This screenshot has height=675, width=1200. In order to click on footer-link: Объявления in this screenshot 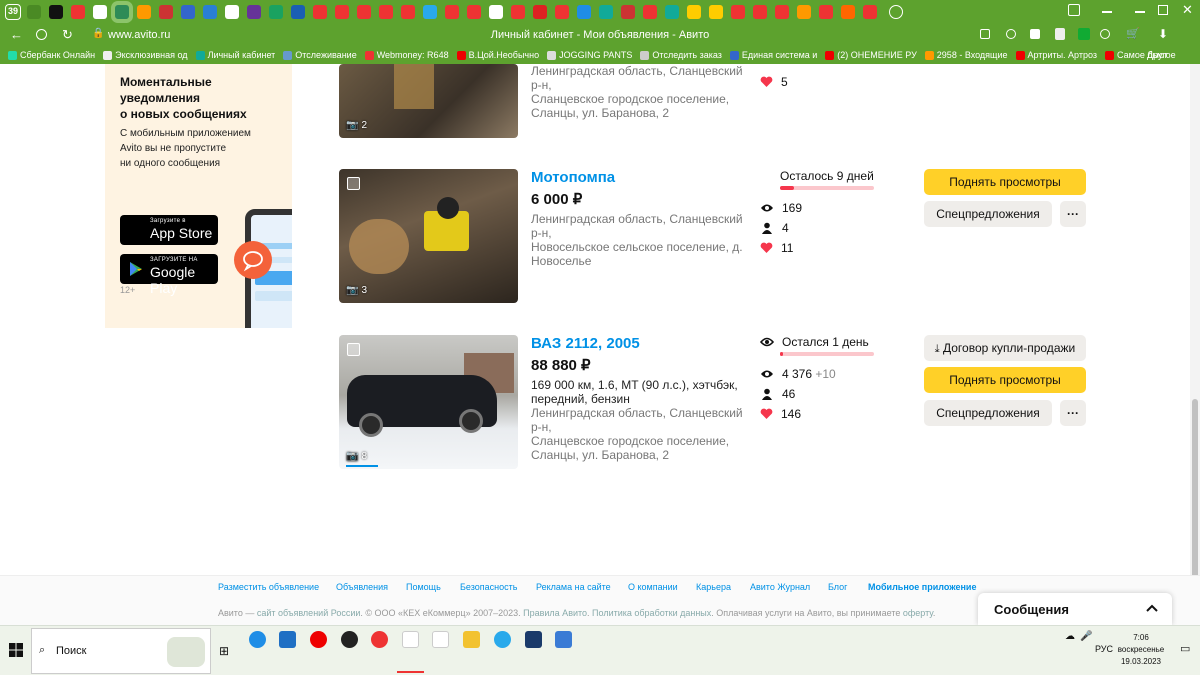, I will do `click(362, 587)`.